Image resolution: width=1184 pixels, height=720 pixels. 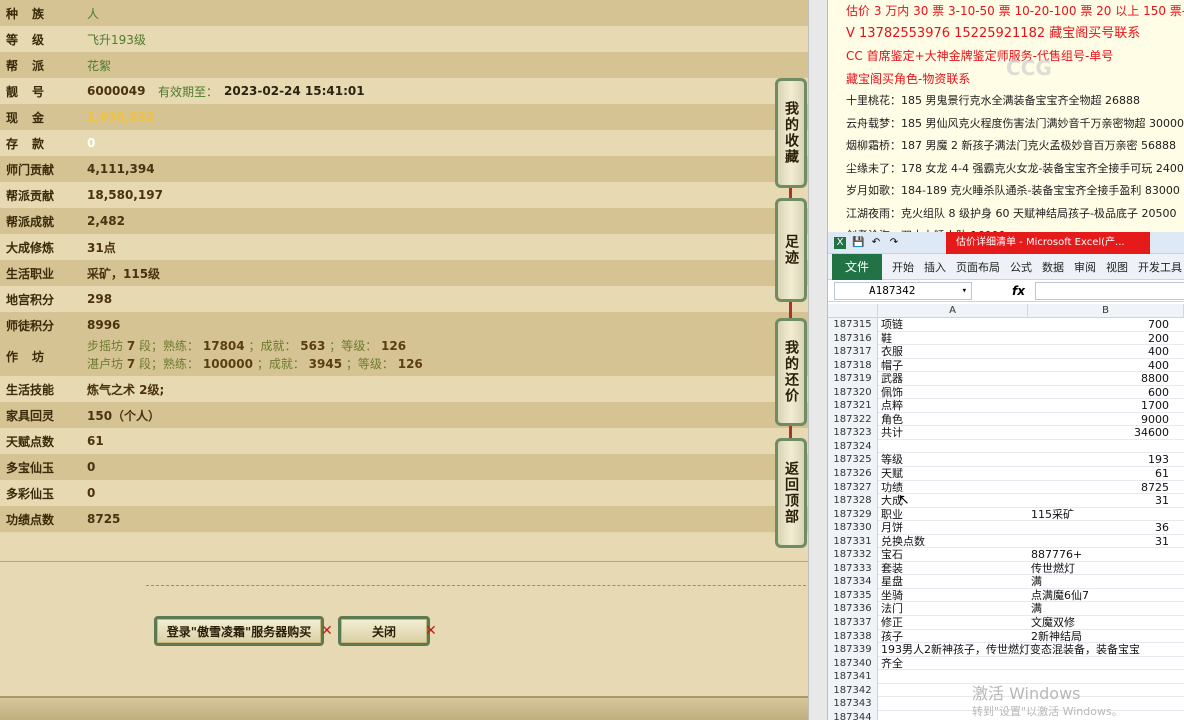 I want to click on cell-a: 星盘, so click(x=955, y=582).